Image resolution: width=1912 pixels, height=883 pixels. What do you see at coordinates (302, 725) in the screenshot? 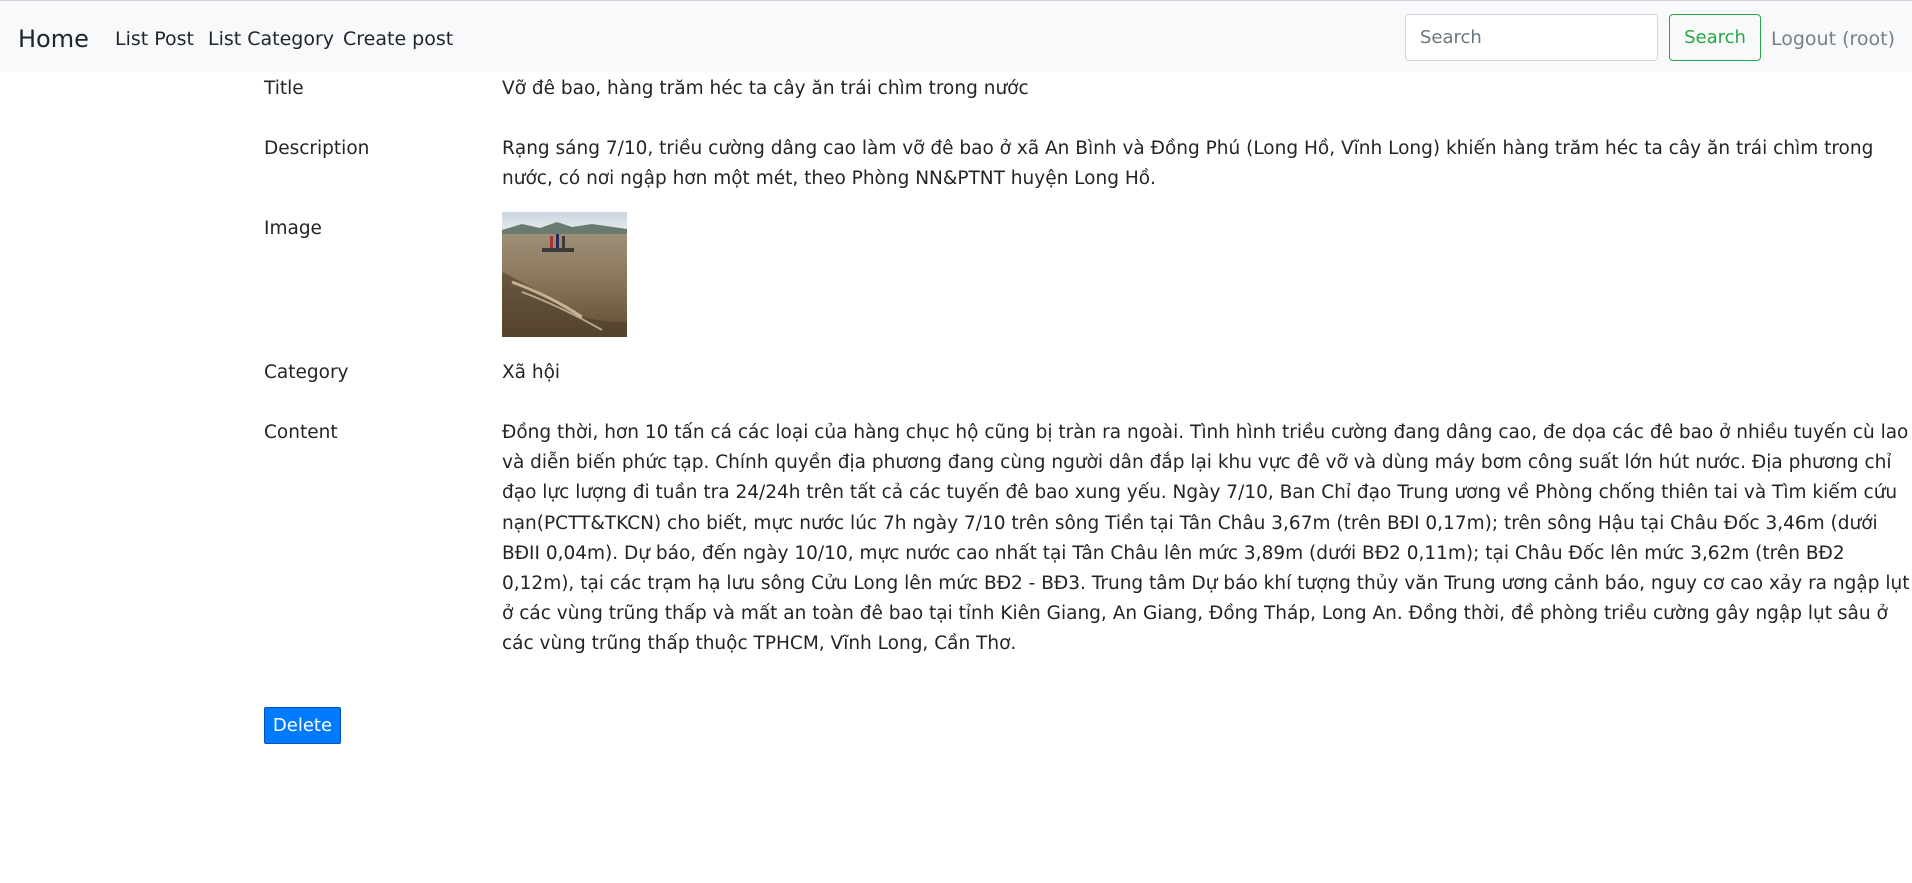
I see `delete-button: Delete` at bounding box center [302, 725].